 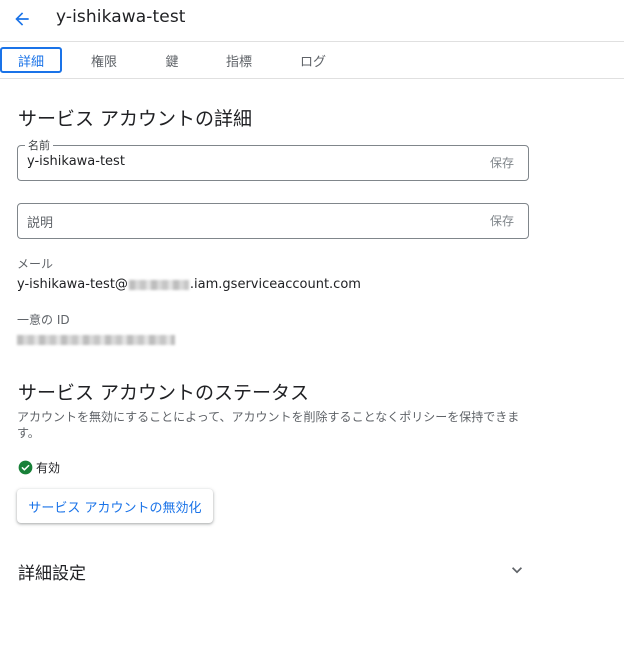 I want to click on tab-logs: ログ, so click(x=313, y=60).